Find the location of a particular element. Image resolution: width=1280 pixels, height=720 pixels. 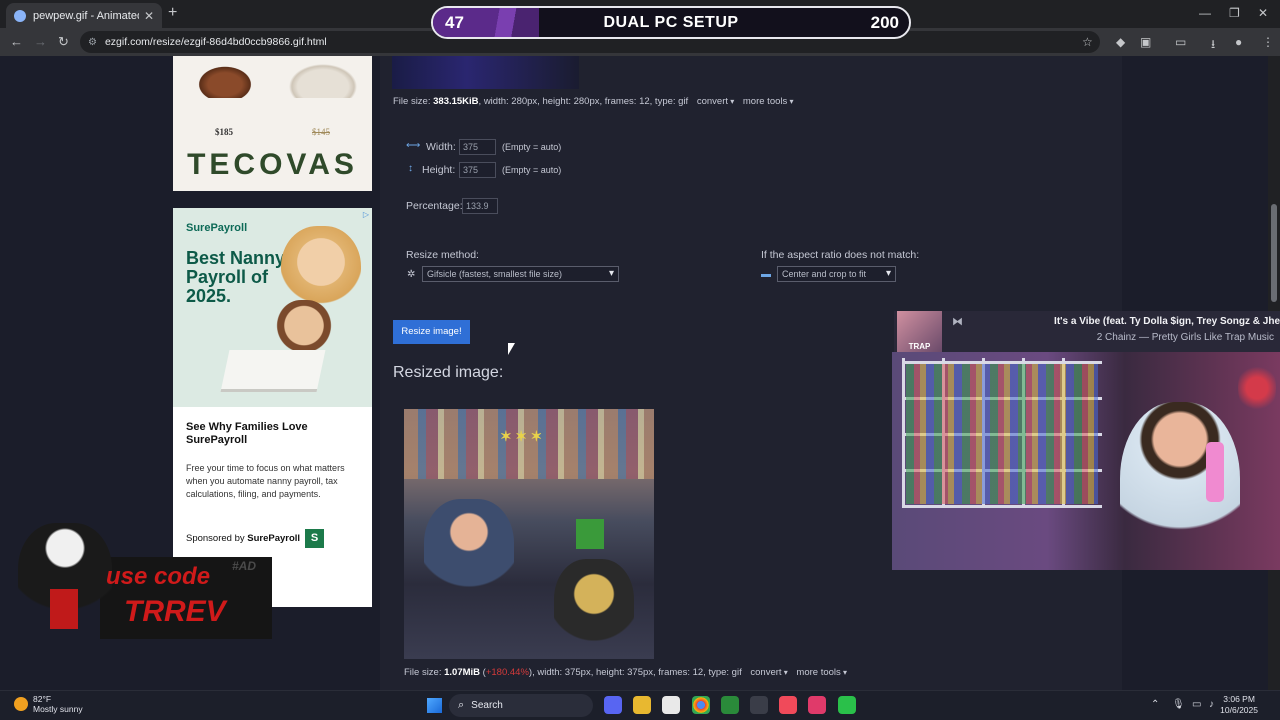

mouse-cursor-icon is located at coordinates (511, 349).